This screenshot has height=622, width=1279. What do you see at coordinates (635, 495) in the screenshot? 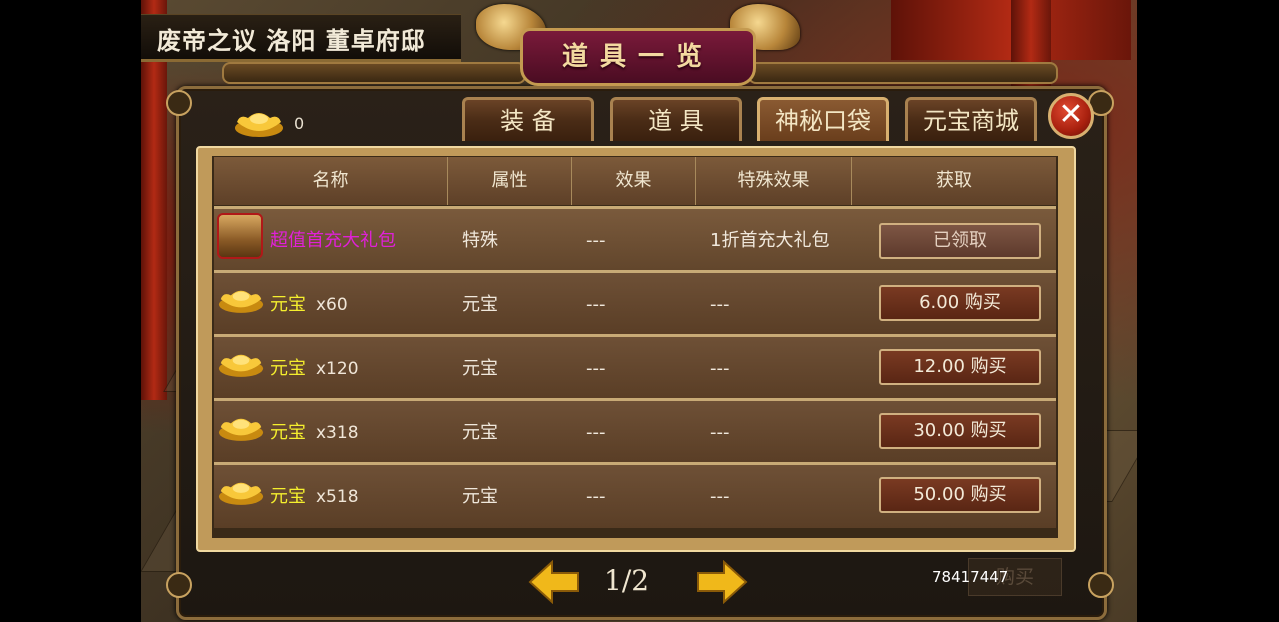
I see `table-row: 元宝 x518 元宝 --- --- 50.00 购买` at bounding box center [635, 495].